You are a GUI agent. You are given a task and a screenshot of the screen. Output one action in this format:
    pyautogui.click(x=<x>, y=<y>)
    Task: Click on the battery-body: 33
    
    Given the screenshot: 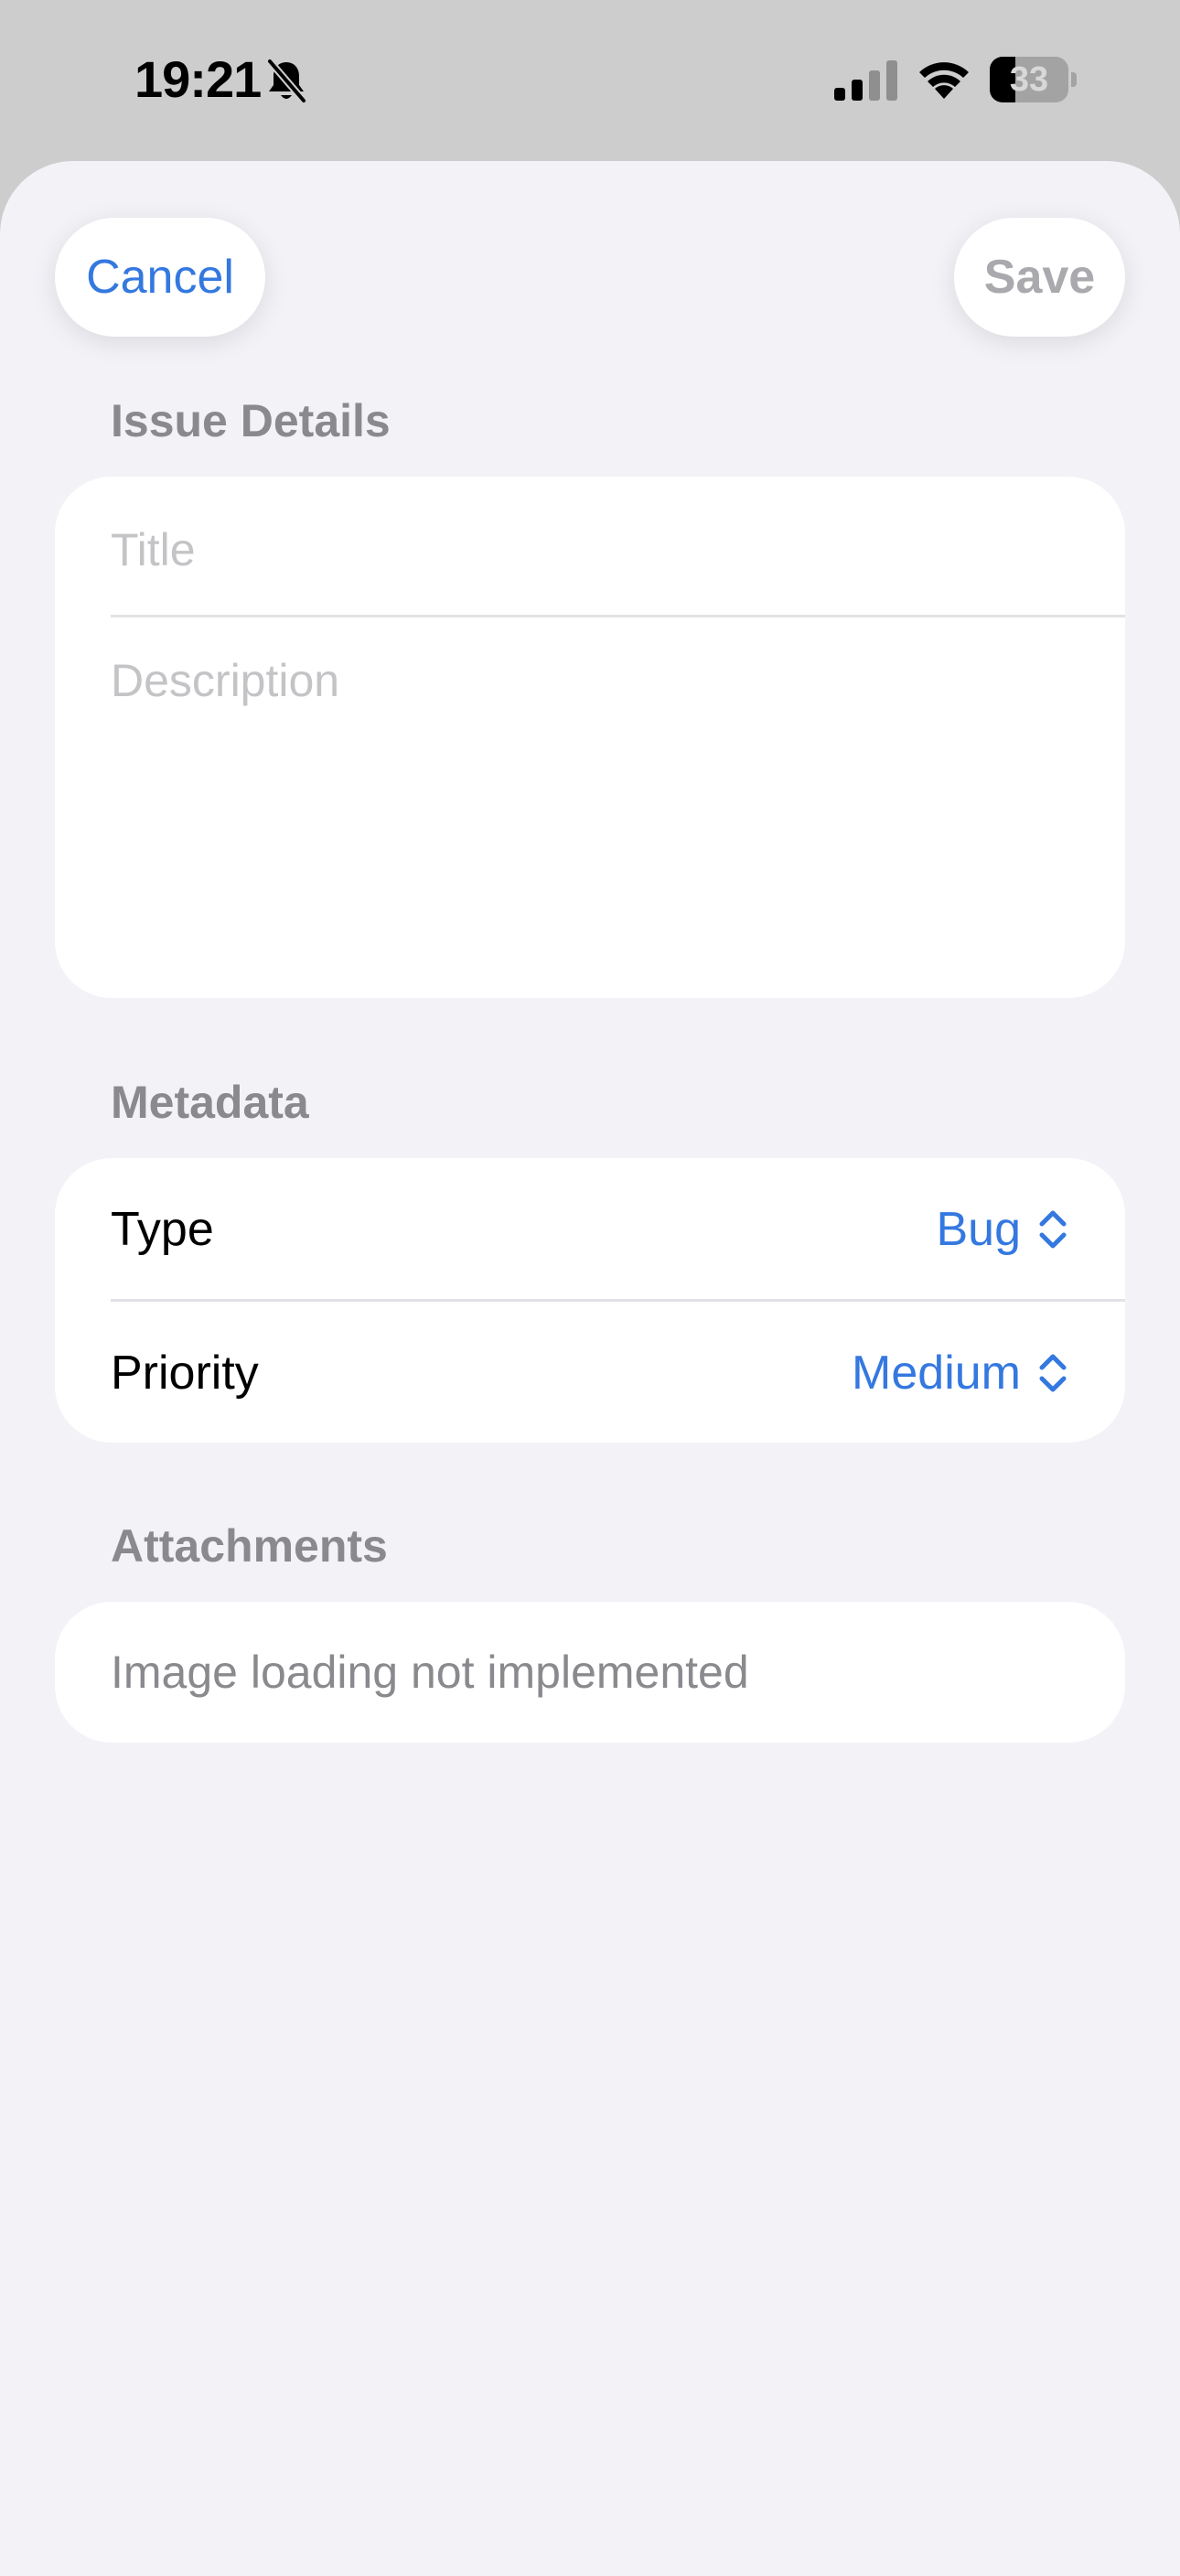 What is the action you would take?
    pyautogui.click(x=1029, y=79)
    